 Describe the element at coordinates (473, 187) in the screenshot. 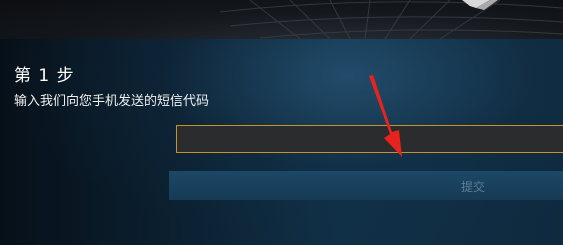

I see `submit-button-label: 提交` at that location.